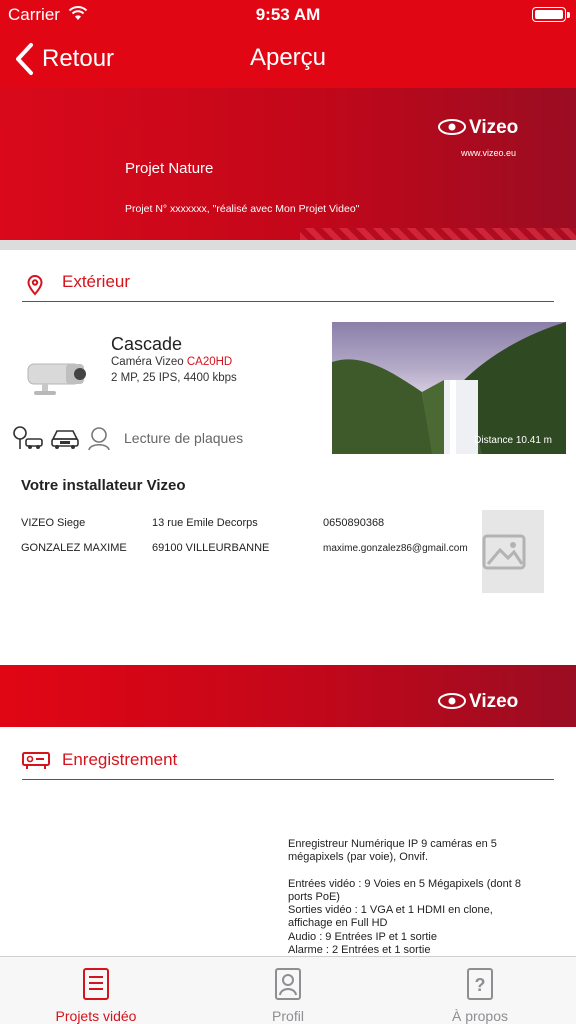  I want to click on battery-icon, so click(551, 14).